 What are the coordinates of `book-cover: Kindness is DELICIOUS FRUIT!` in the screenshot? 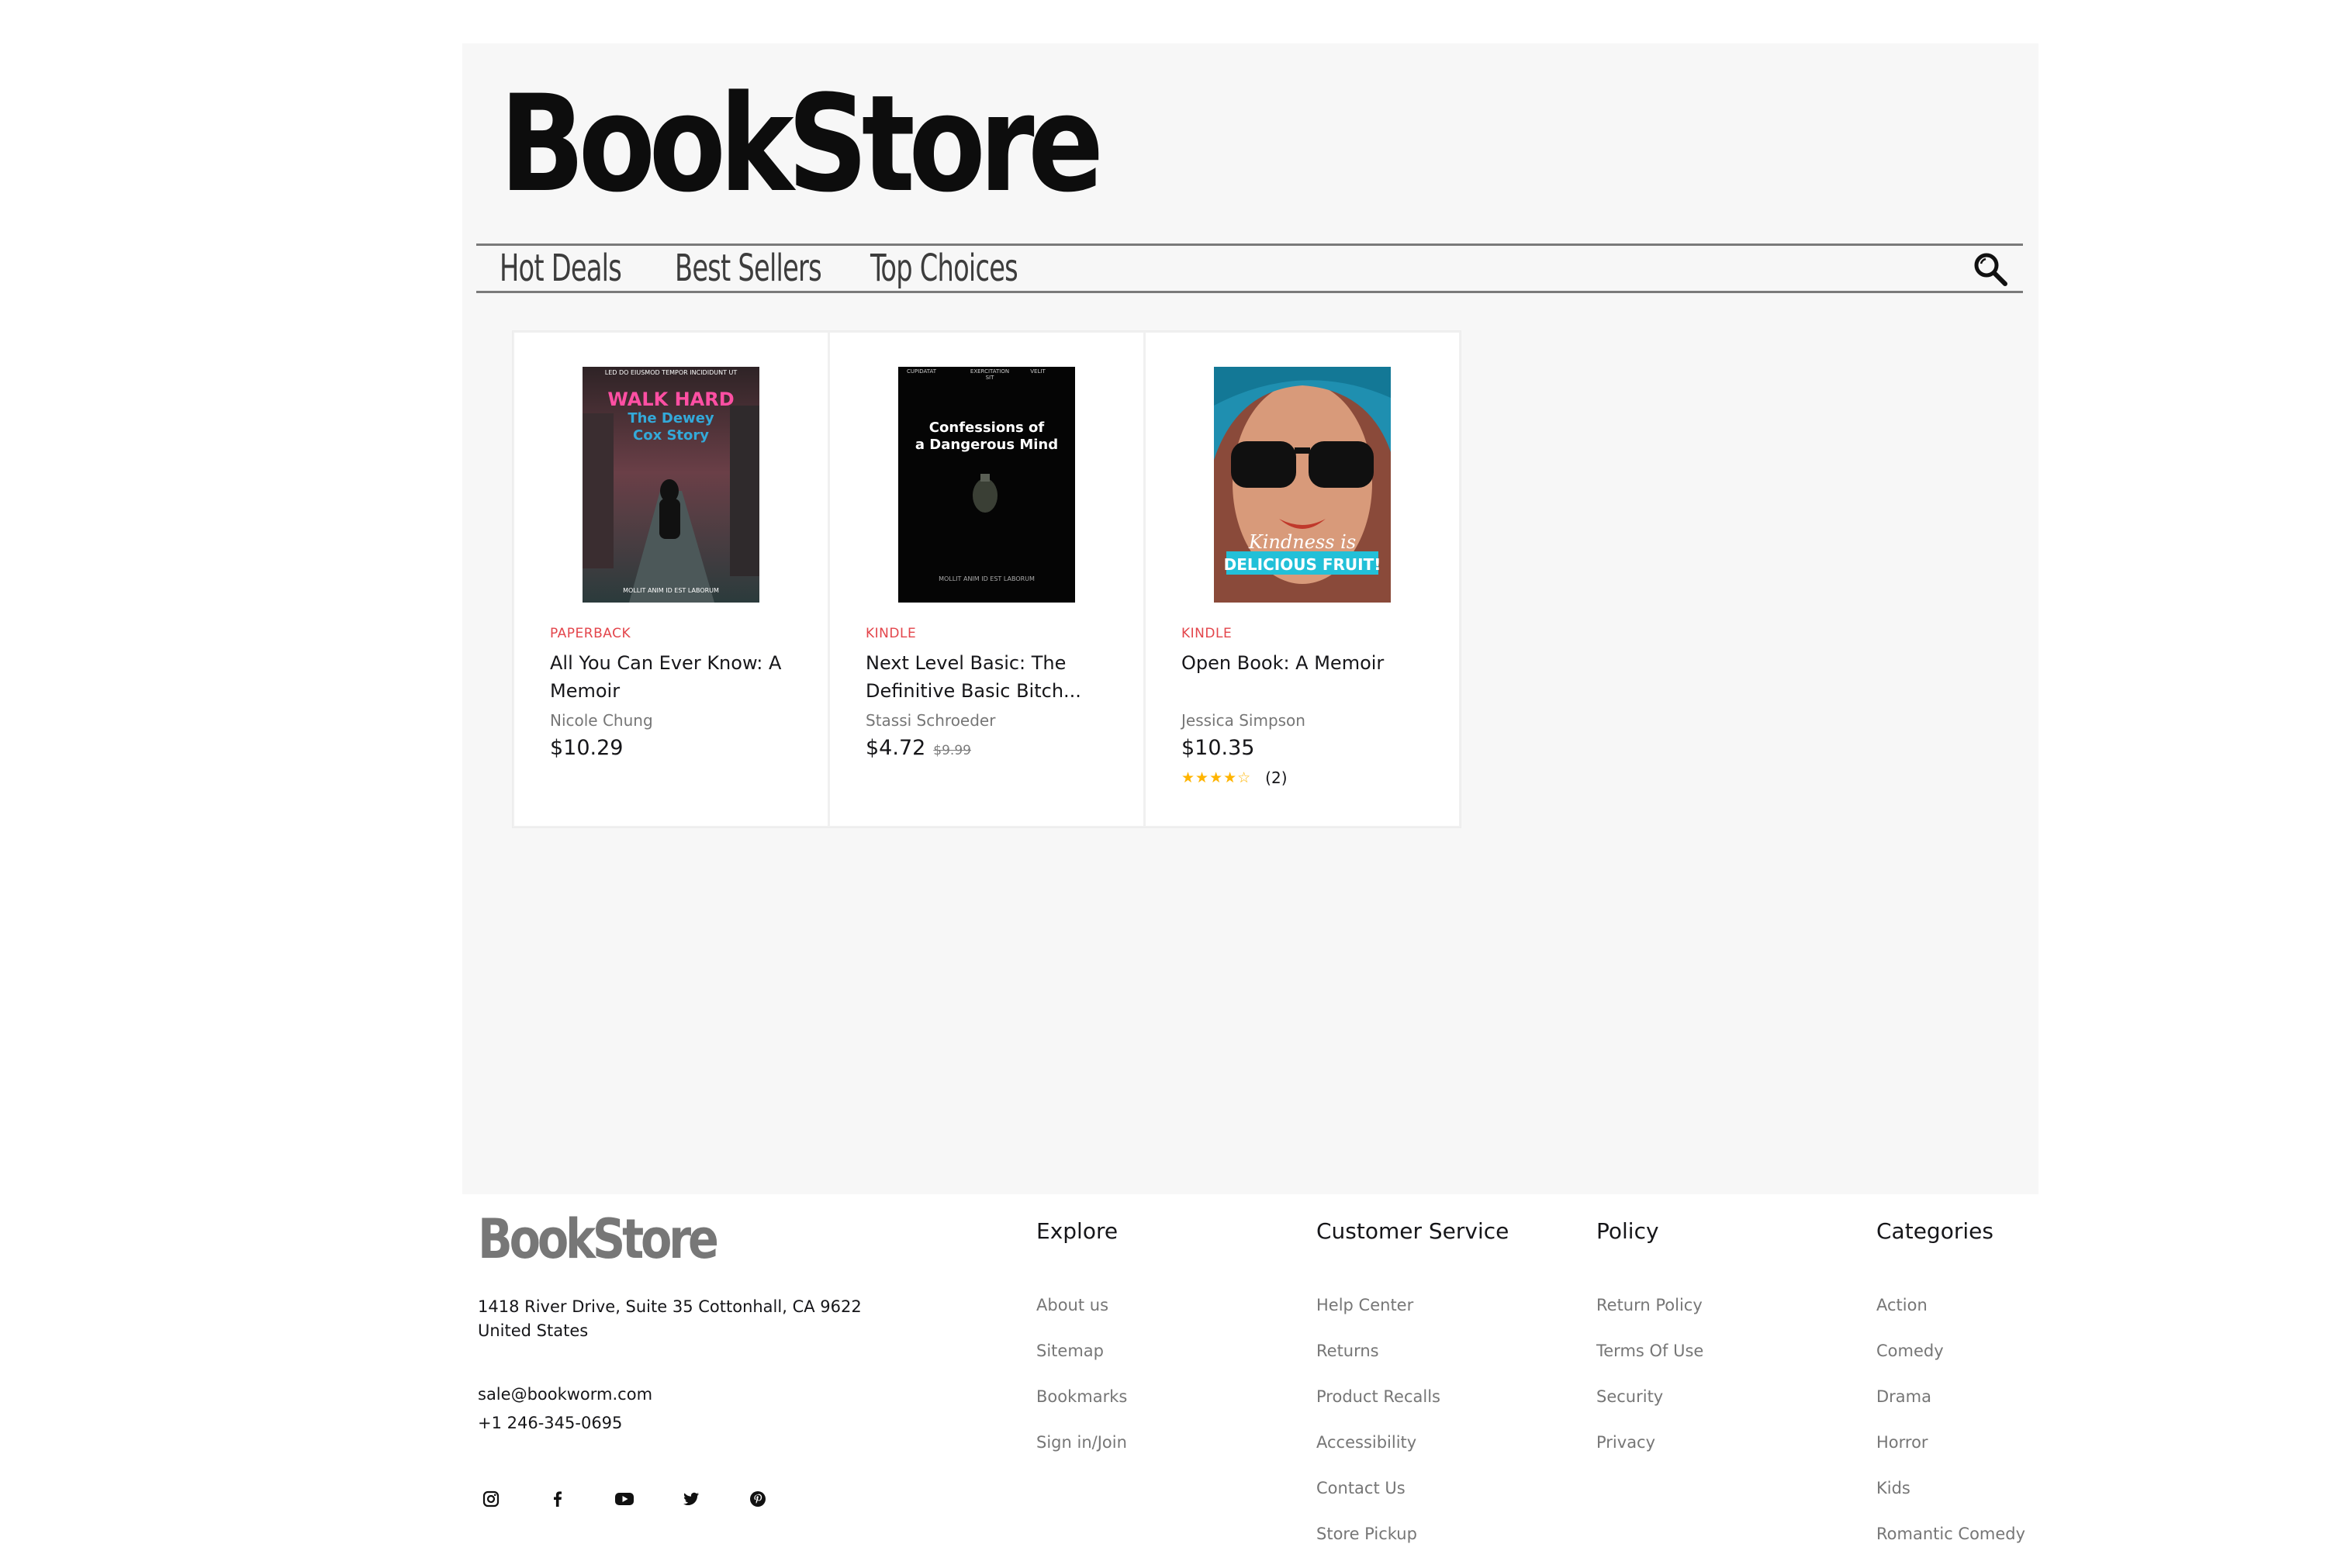 It's located at (1302, 485).